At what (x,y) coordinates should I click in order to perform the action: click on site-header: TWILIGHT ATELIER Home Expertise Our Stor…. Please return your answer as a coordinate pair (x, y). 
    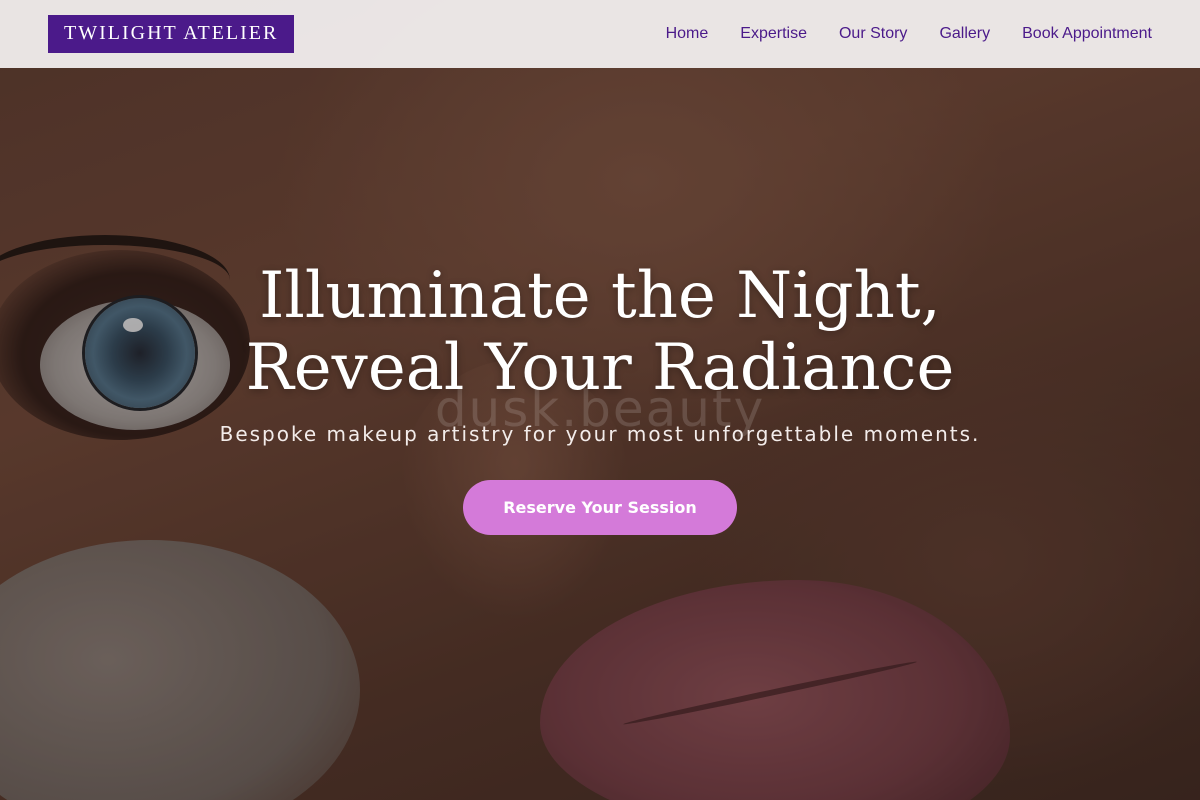
    Looking at the image, I should click on (600, 34).